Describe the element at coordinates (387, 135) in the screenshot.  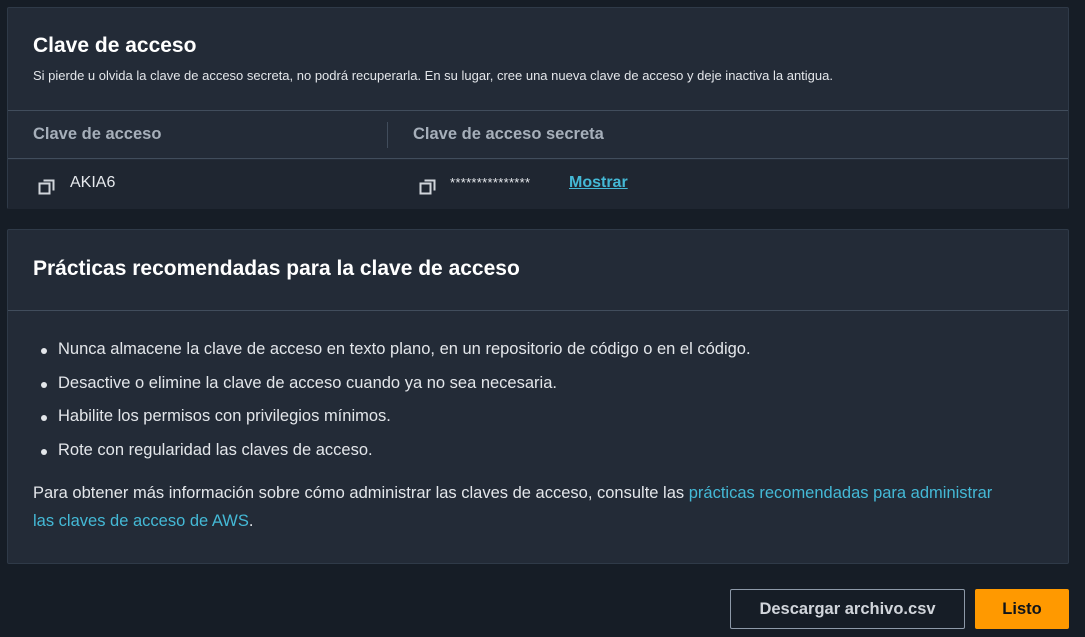
I see `column-separator` at that location.